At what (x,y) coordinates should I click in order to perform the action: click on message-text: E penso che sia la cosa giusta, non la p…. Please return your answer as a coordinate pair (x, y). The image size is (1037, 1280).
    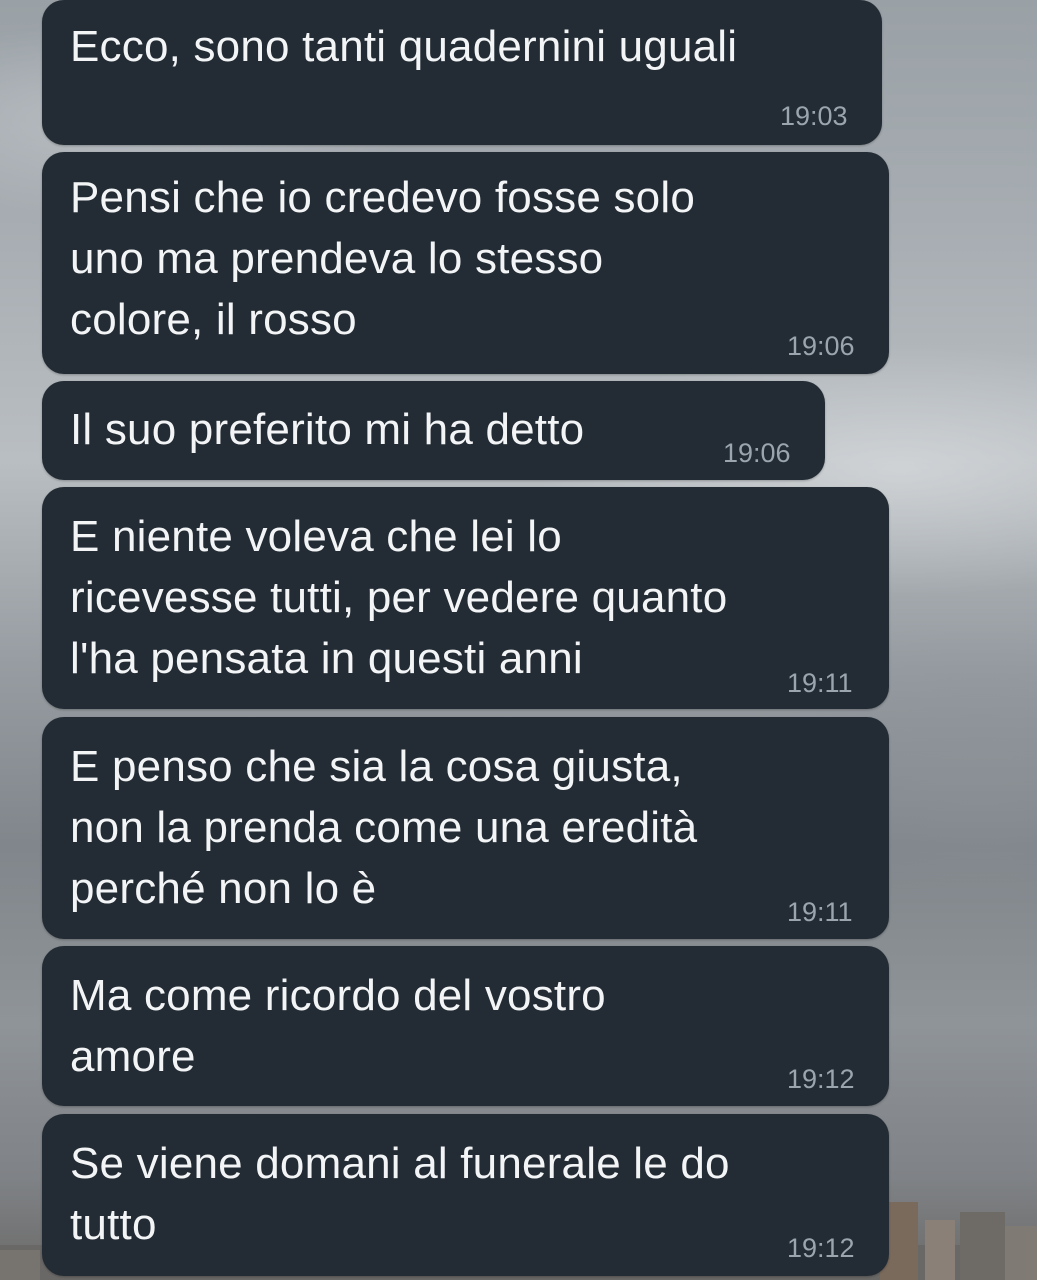
    Looking at the image, I should click on (384, 827).